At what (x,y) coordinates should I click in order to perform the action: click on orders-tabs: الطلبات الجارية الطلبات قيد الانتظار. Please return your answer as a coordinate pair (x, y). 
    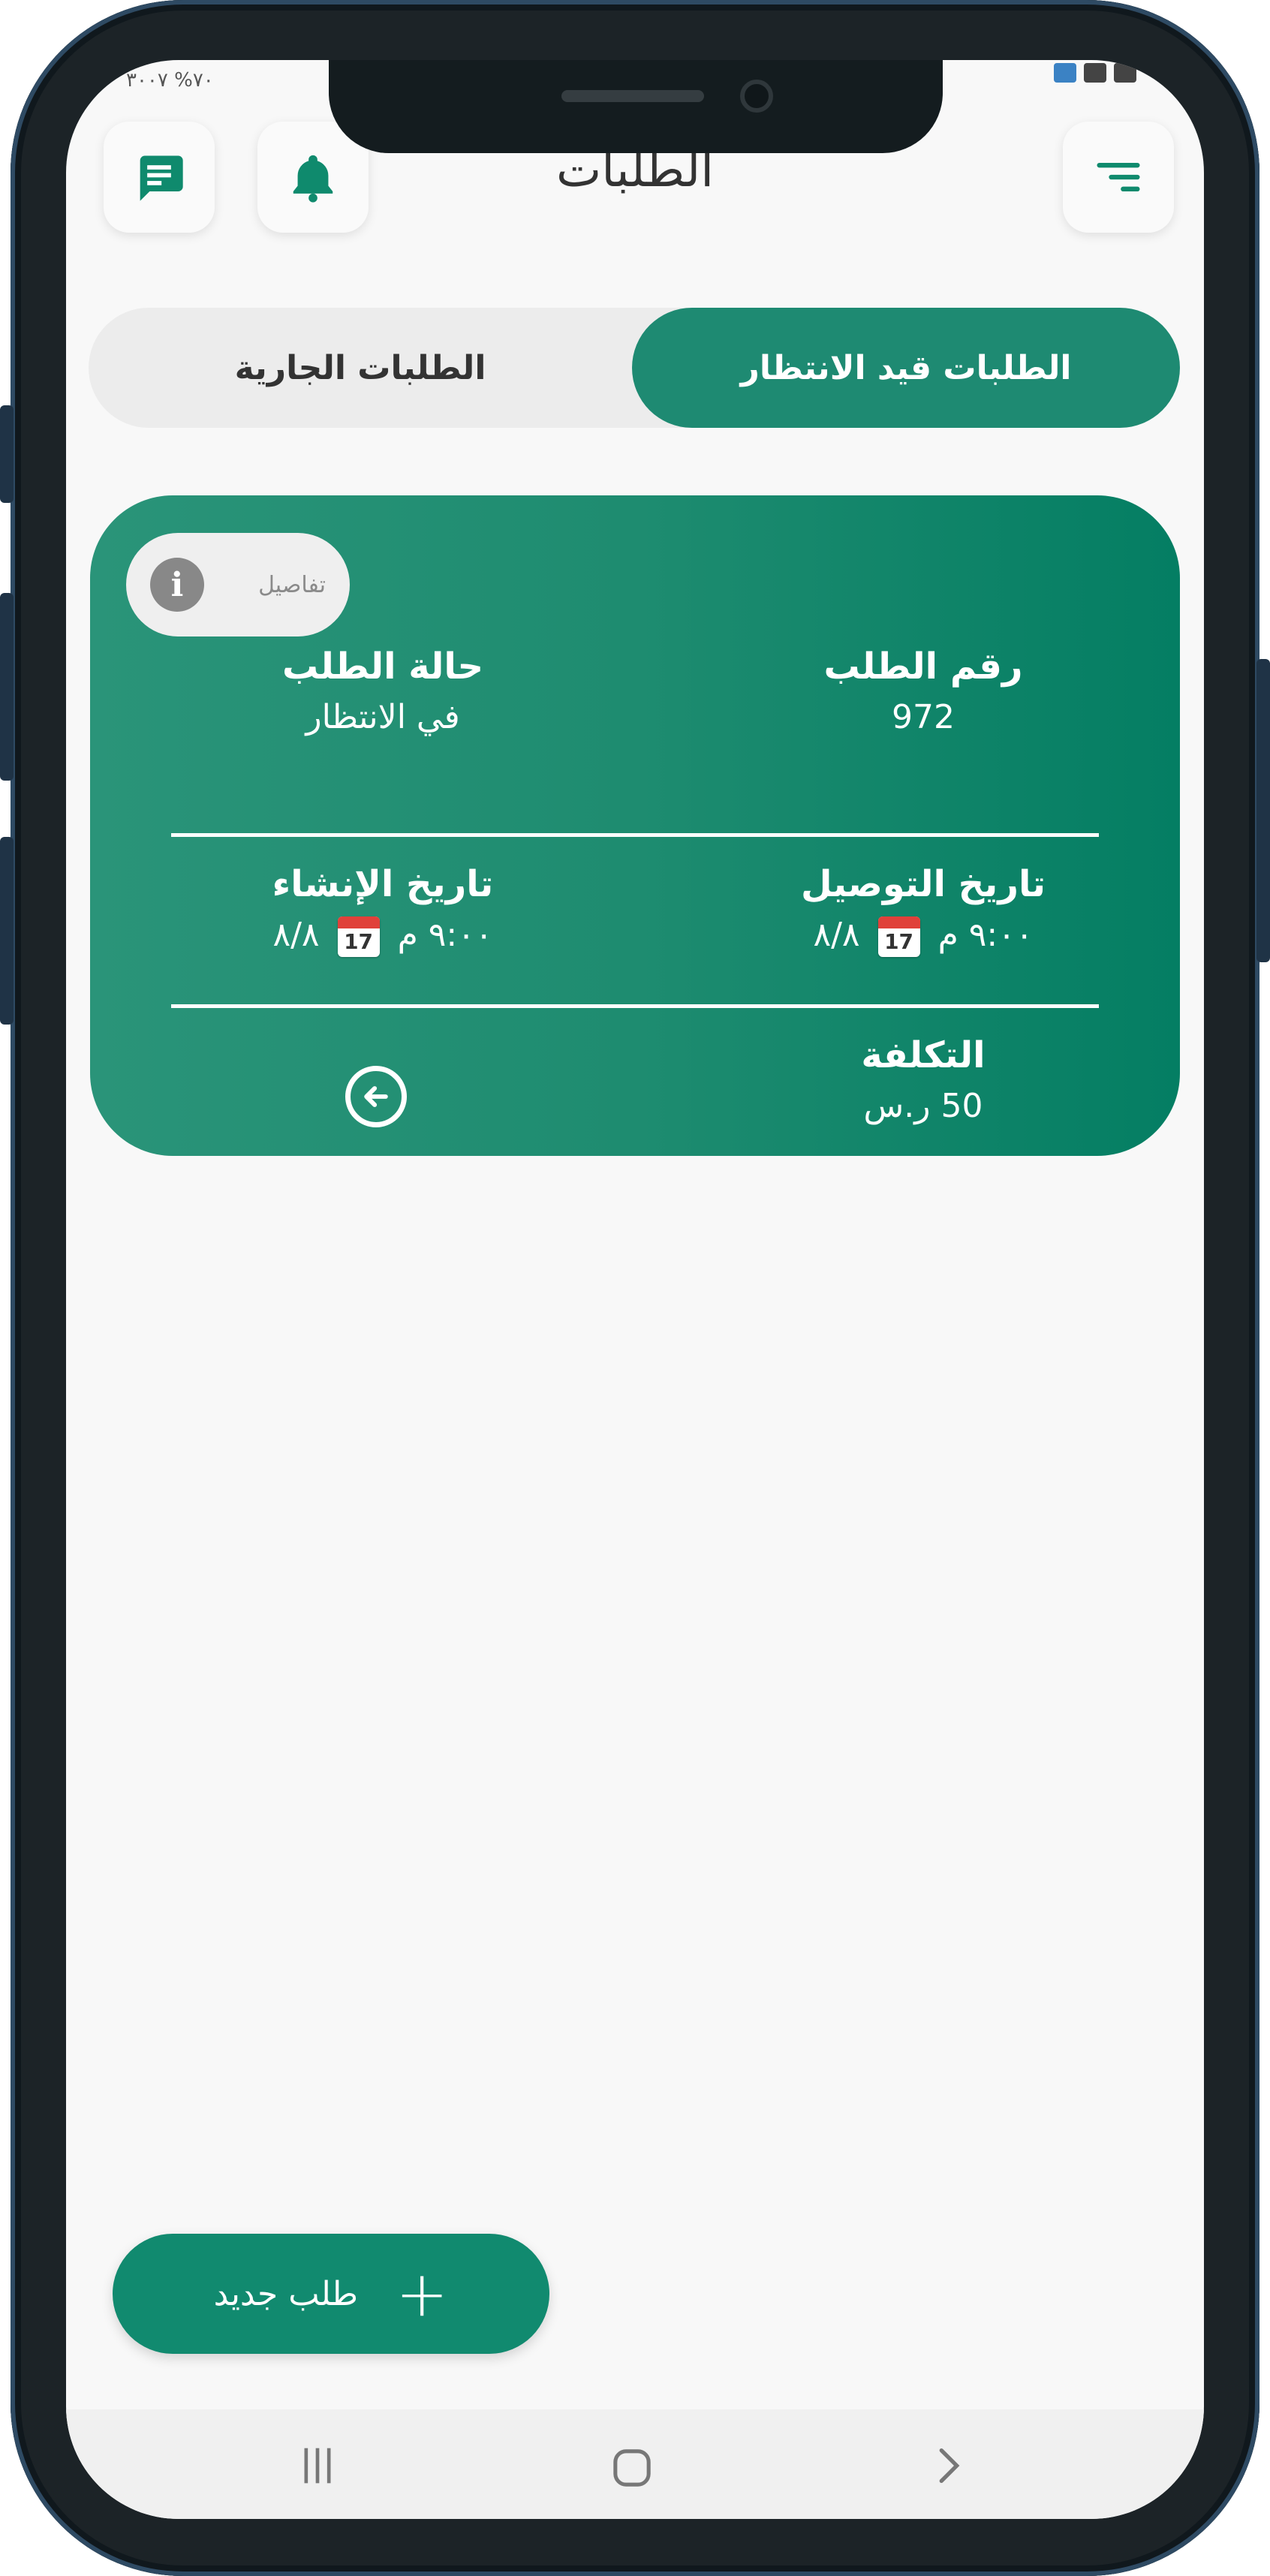
    Looking at the image, I should click on (634, 368).